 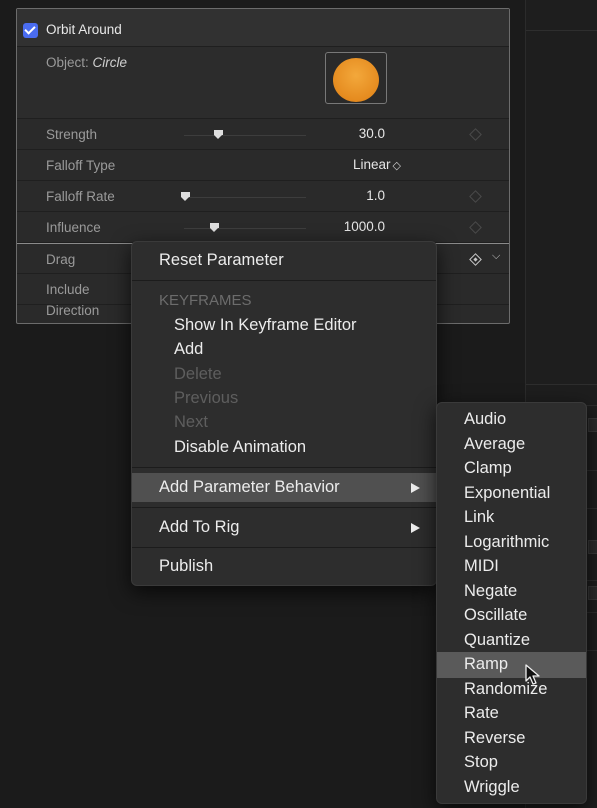 I want to click on menu-item-show-in-keyframe-editor: Show In Keyframe Editor, so click(x=265, y=325).